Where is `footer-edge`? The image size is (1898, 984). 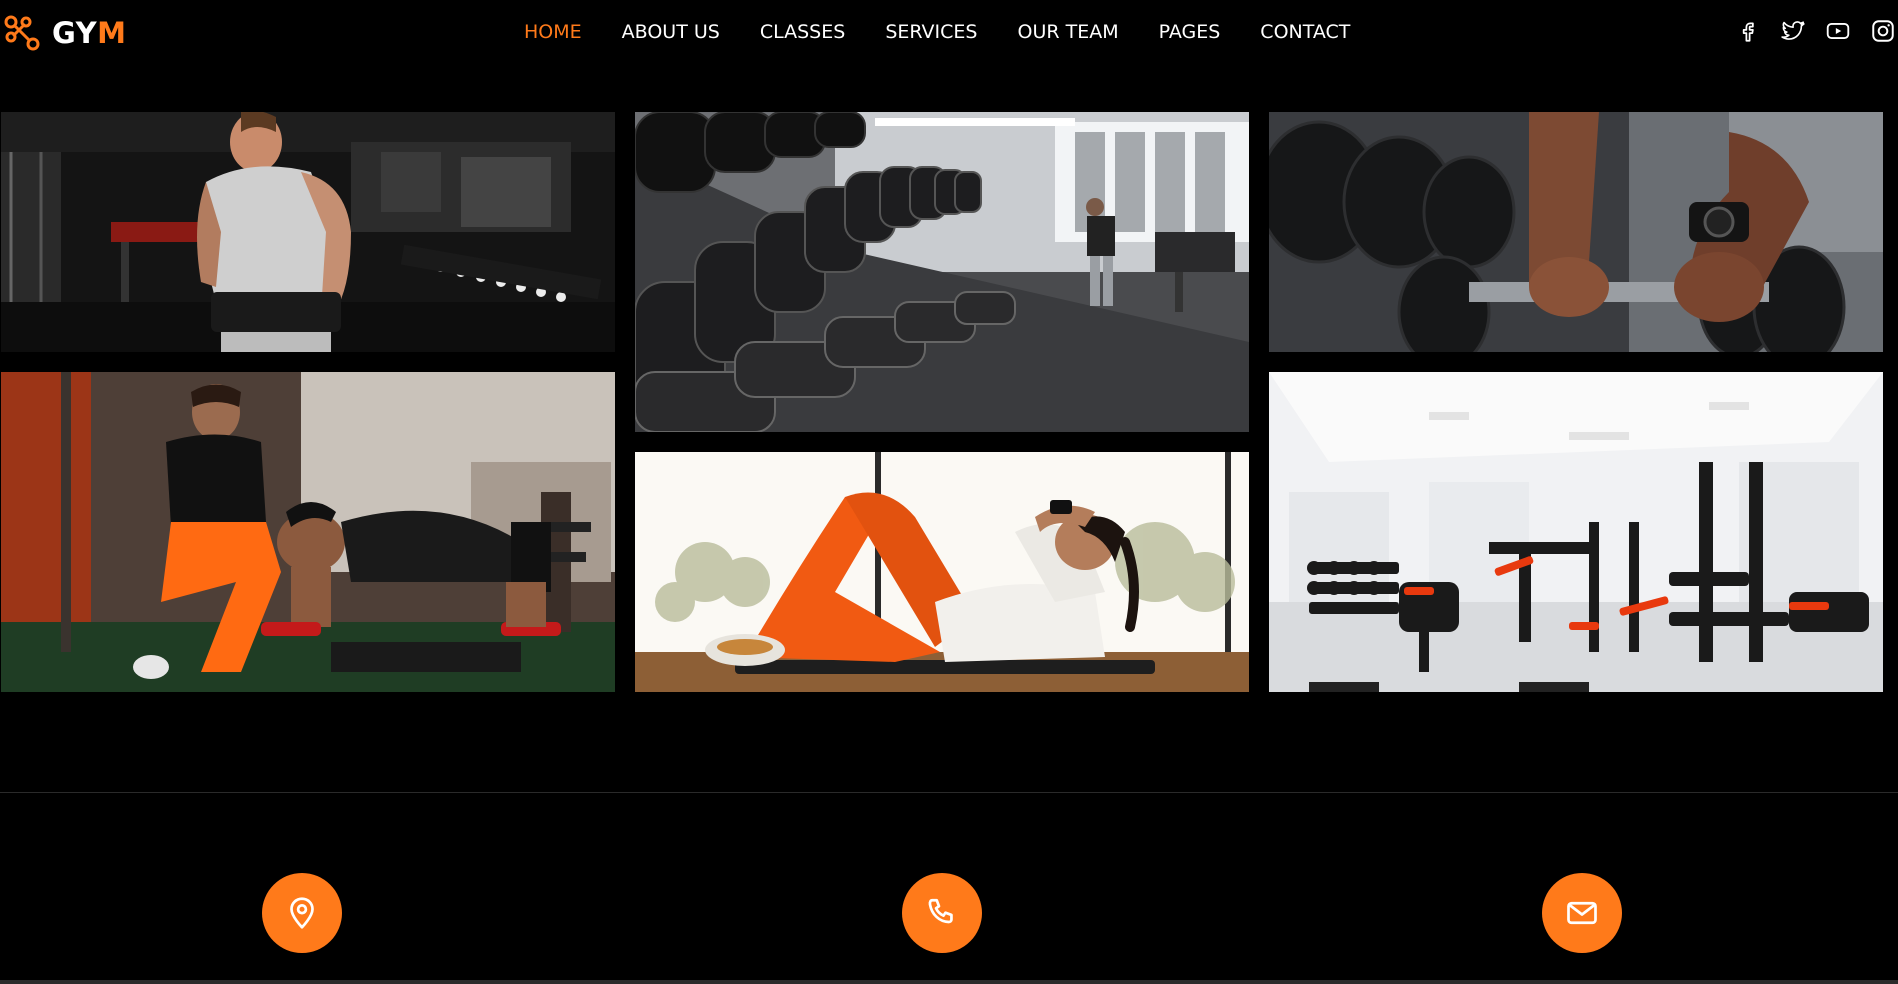 footer-edge is located at coordinates (949, 982).